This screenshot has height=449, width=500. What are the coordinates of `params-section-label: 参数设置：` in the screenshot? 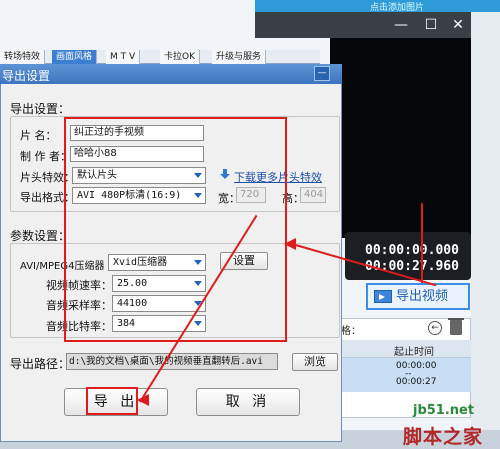 It's located at (40, 236).